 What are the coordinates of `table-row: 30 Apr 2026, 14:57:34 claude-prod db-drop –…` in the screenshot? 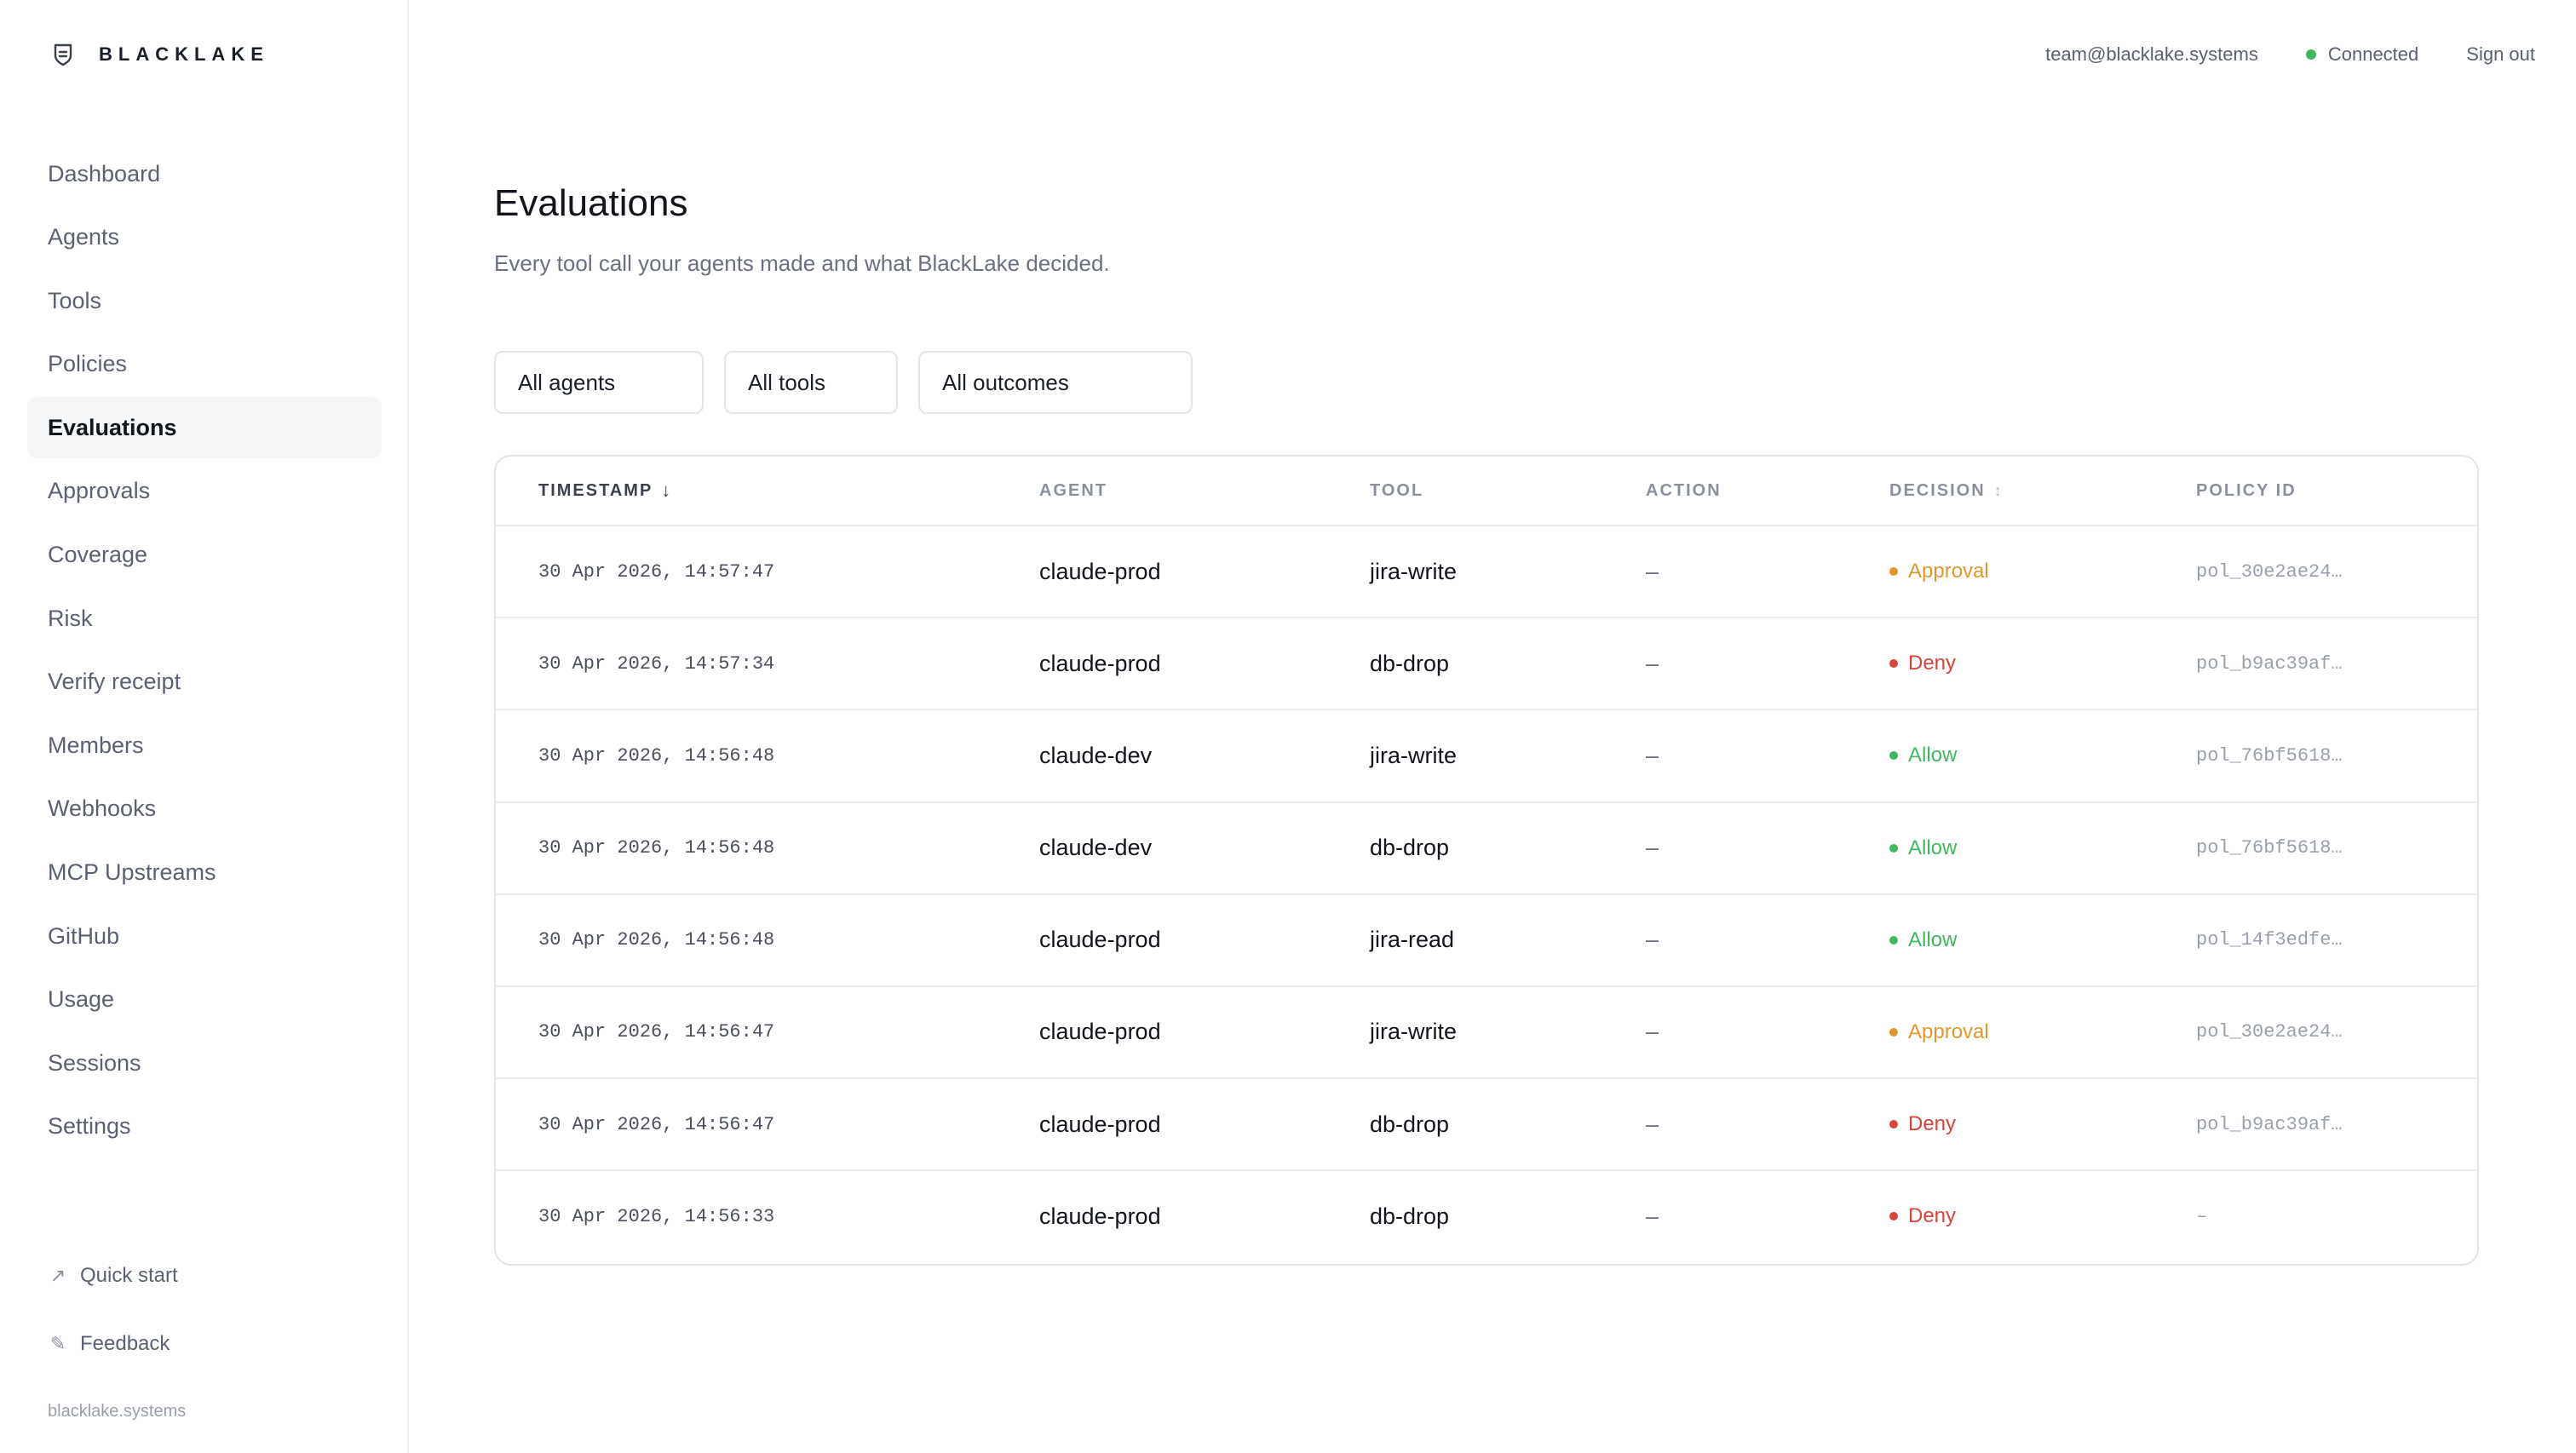 It's located at (1487, 664).